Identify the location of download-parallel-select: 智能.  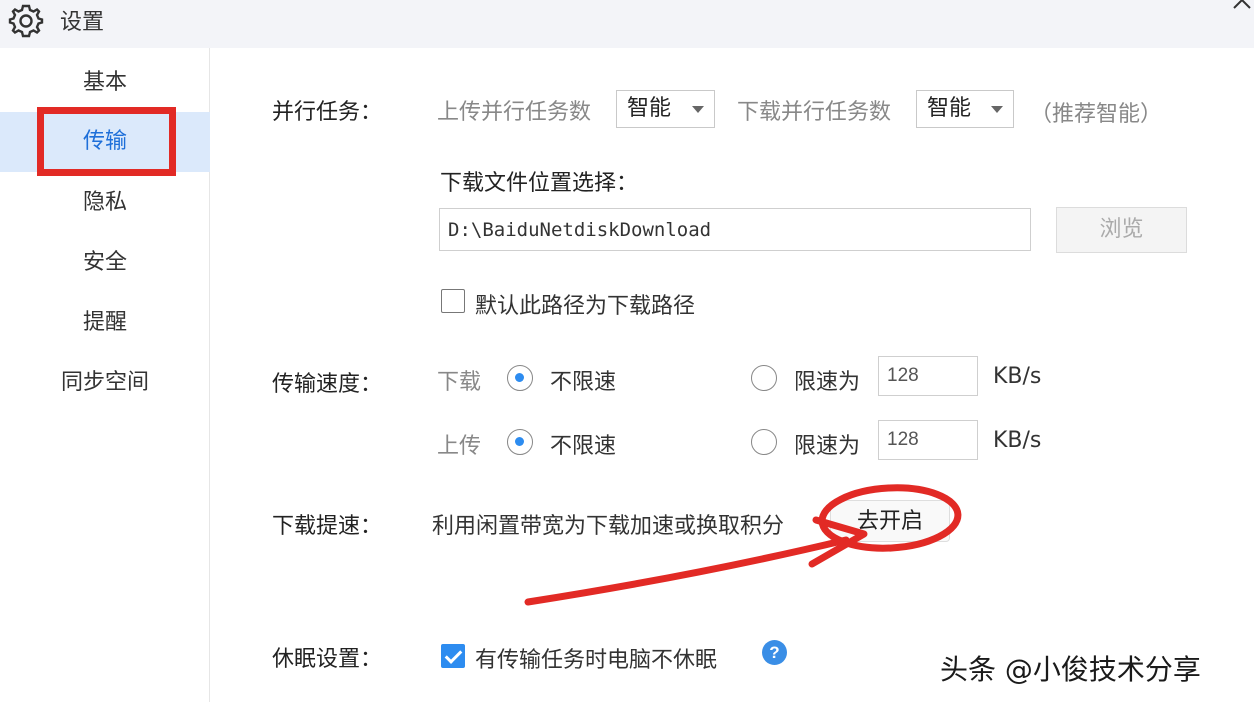
(965, 109).